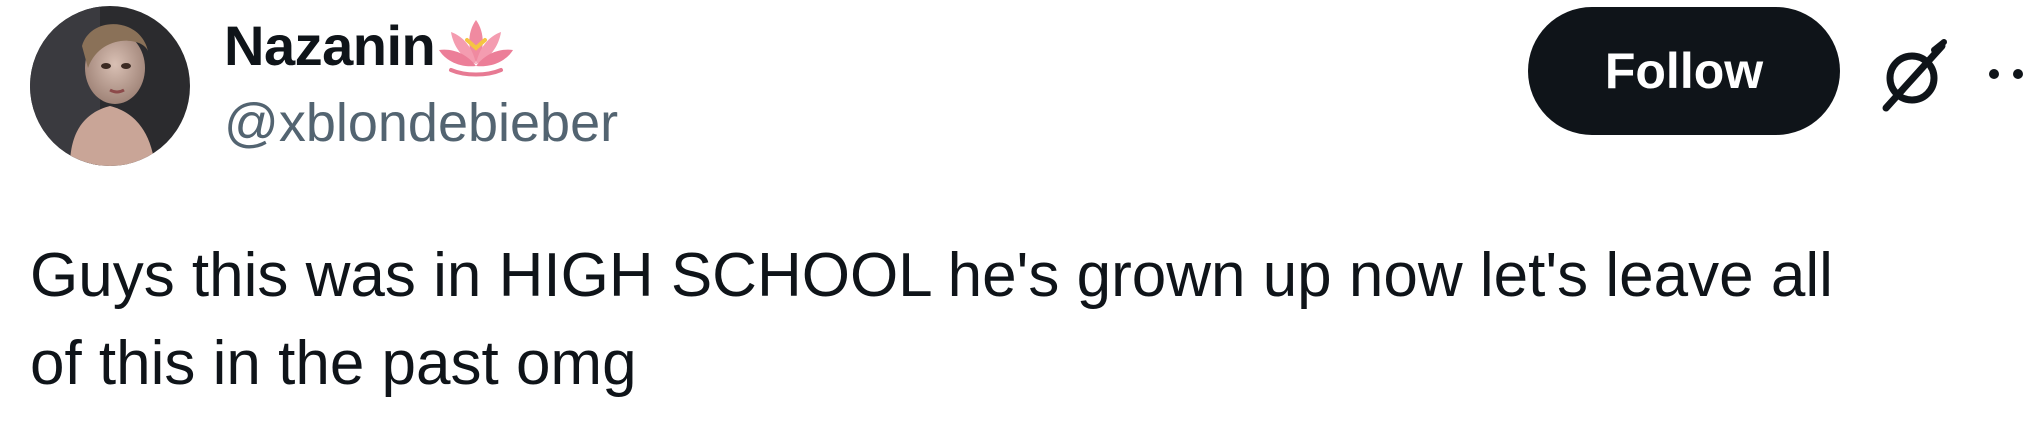 Image resolution: width=2026 pixels, height=424 pixels. What do you see at coordinates (421, 123) in the screenshot?
I see `handle: @xblondebieber` at bounding box center [421, 123].